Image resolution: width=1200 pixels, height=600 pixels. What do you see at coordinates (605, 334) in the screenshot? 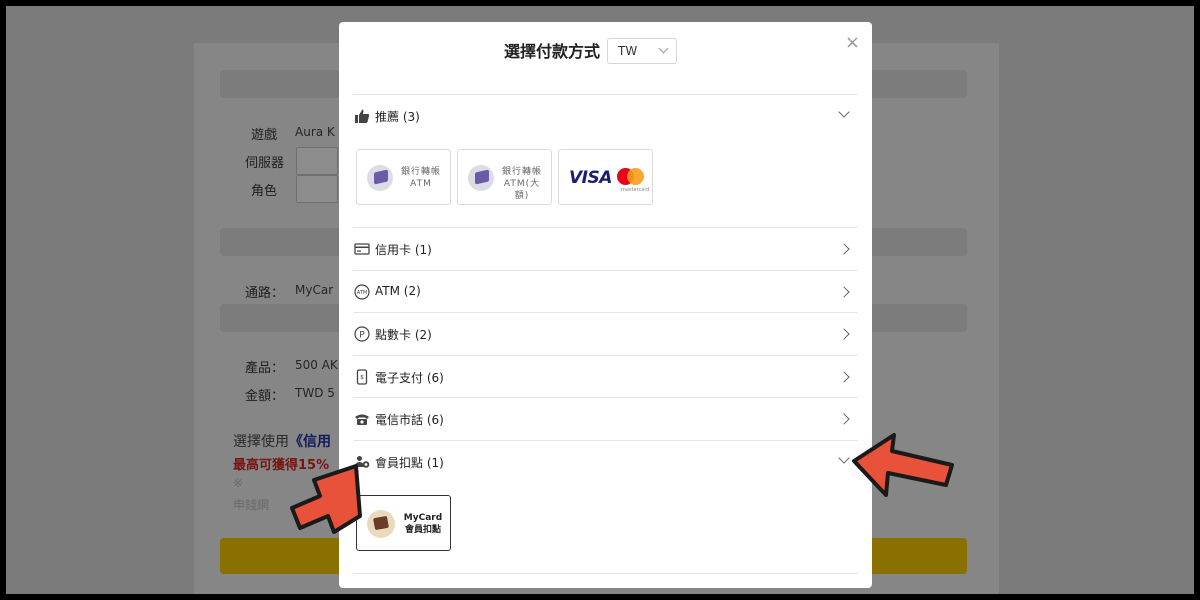
I see `category-points-card: P 點數卡 (2)` at bounding box center [605, 334].